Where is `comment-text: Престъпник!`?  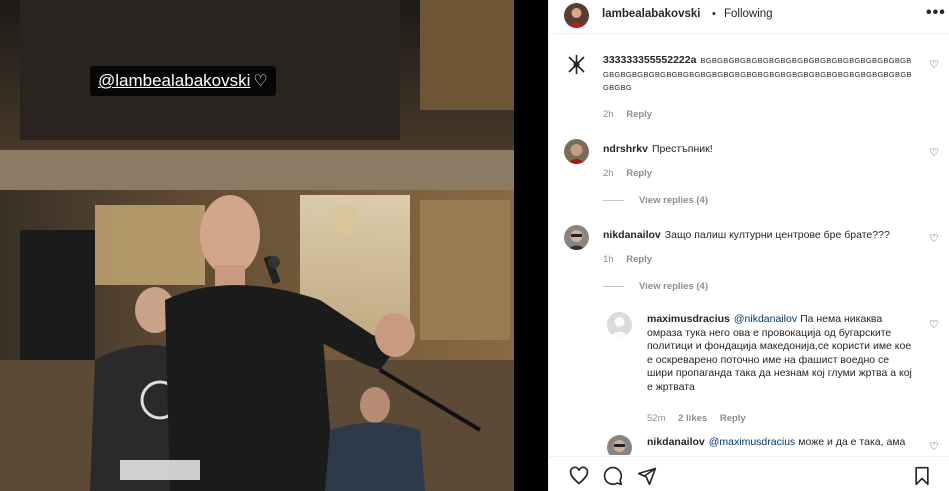 comment-text: Престъпник! is located at coordinates (682, 149).